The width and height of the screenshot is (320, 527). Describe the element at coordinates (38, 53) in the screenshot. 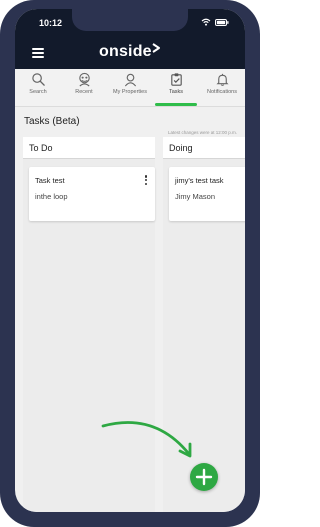

I see `hamburger-menu-icon` at that location.